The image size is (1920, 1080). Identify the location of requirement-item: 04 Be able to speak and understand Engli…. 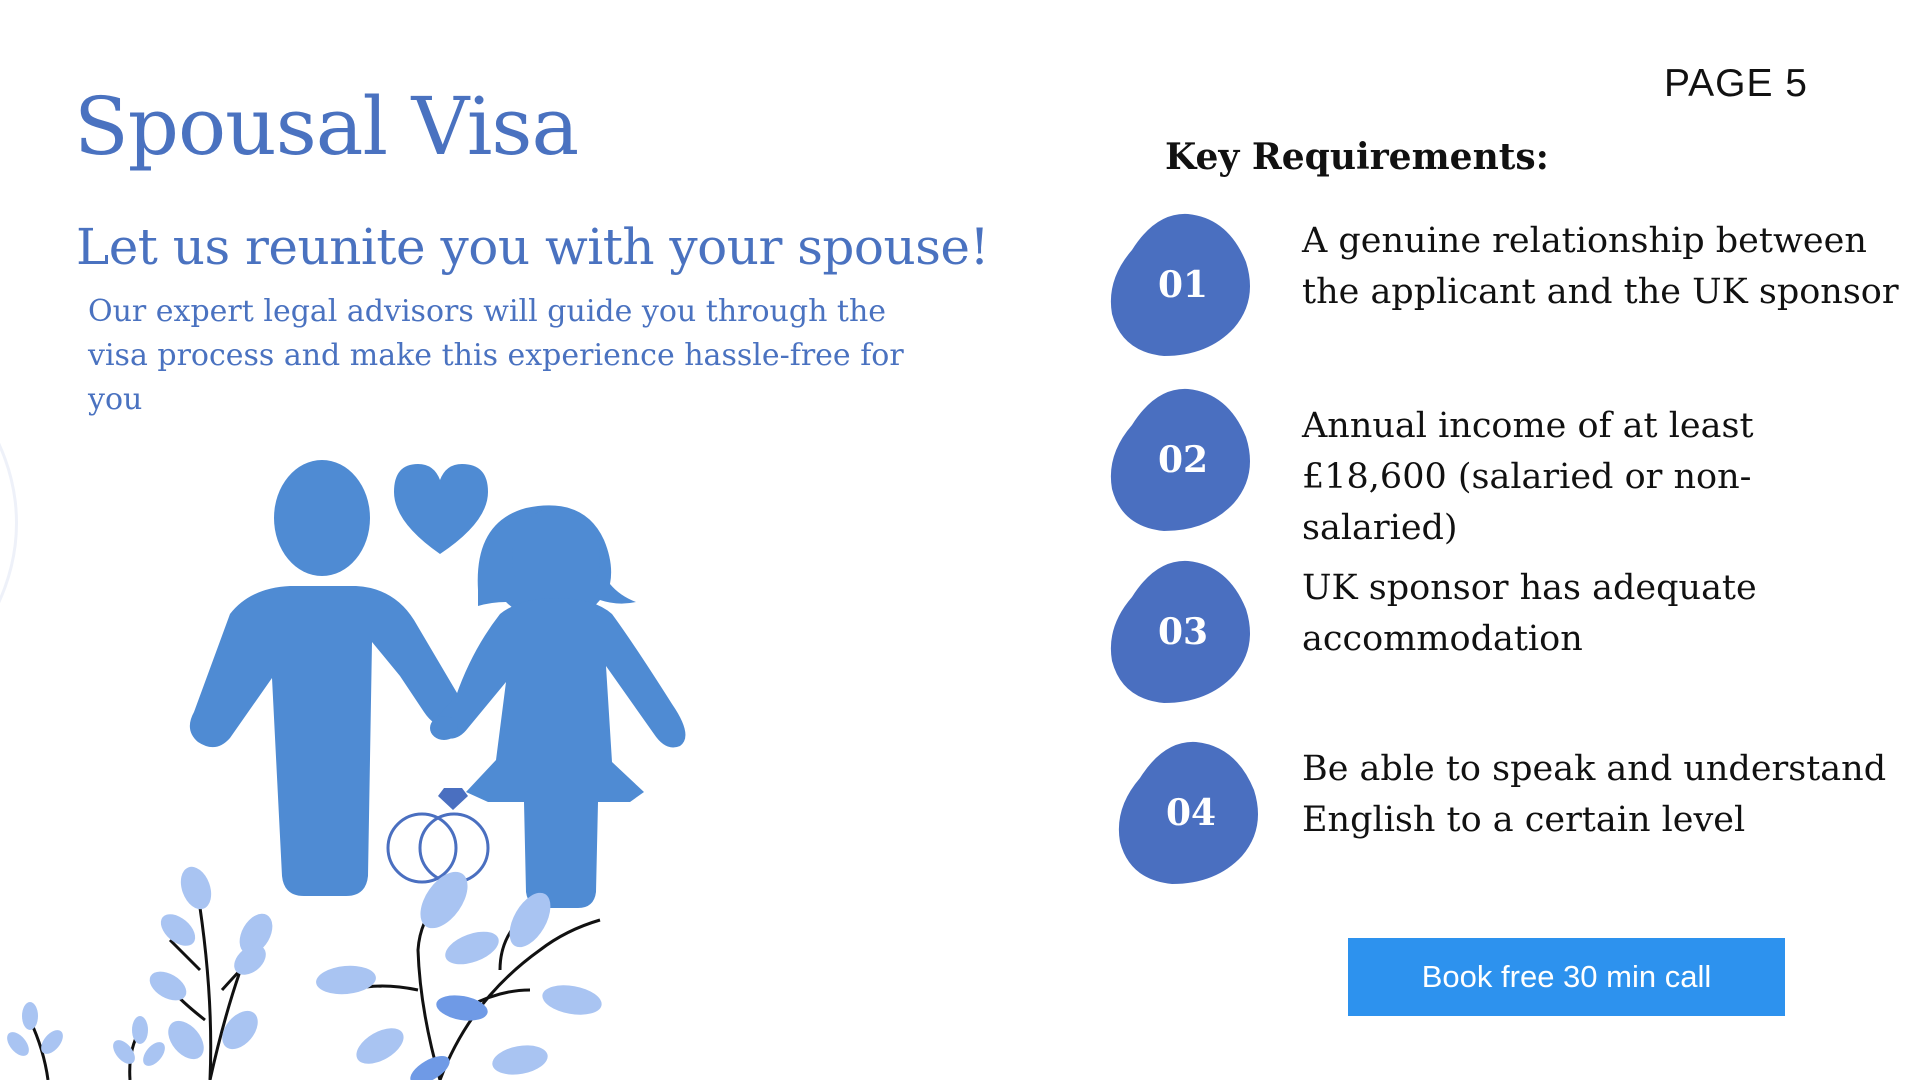
(1516, 813).